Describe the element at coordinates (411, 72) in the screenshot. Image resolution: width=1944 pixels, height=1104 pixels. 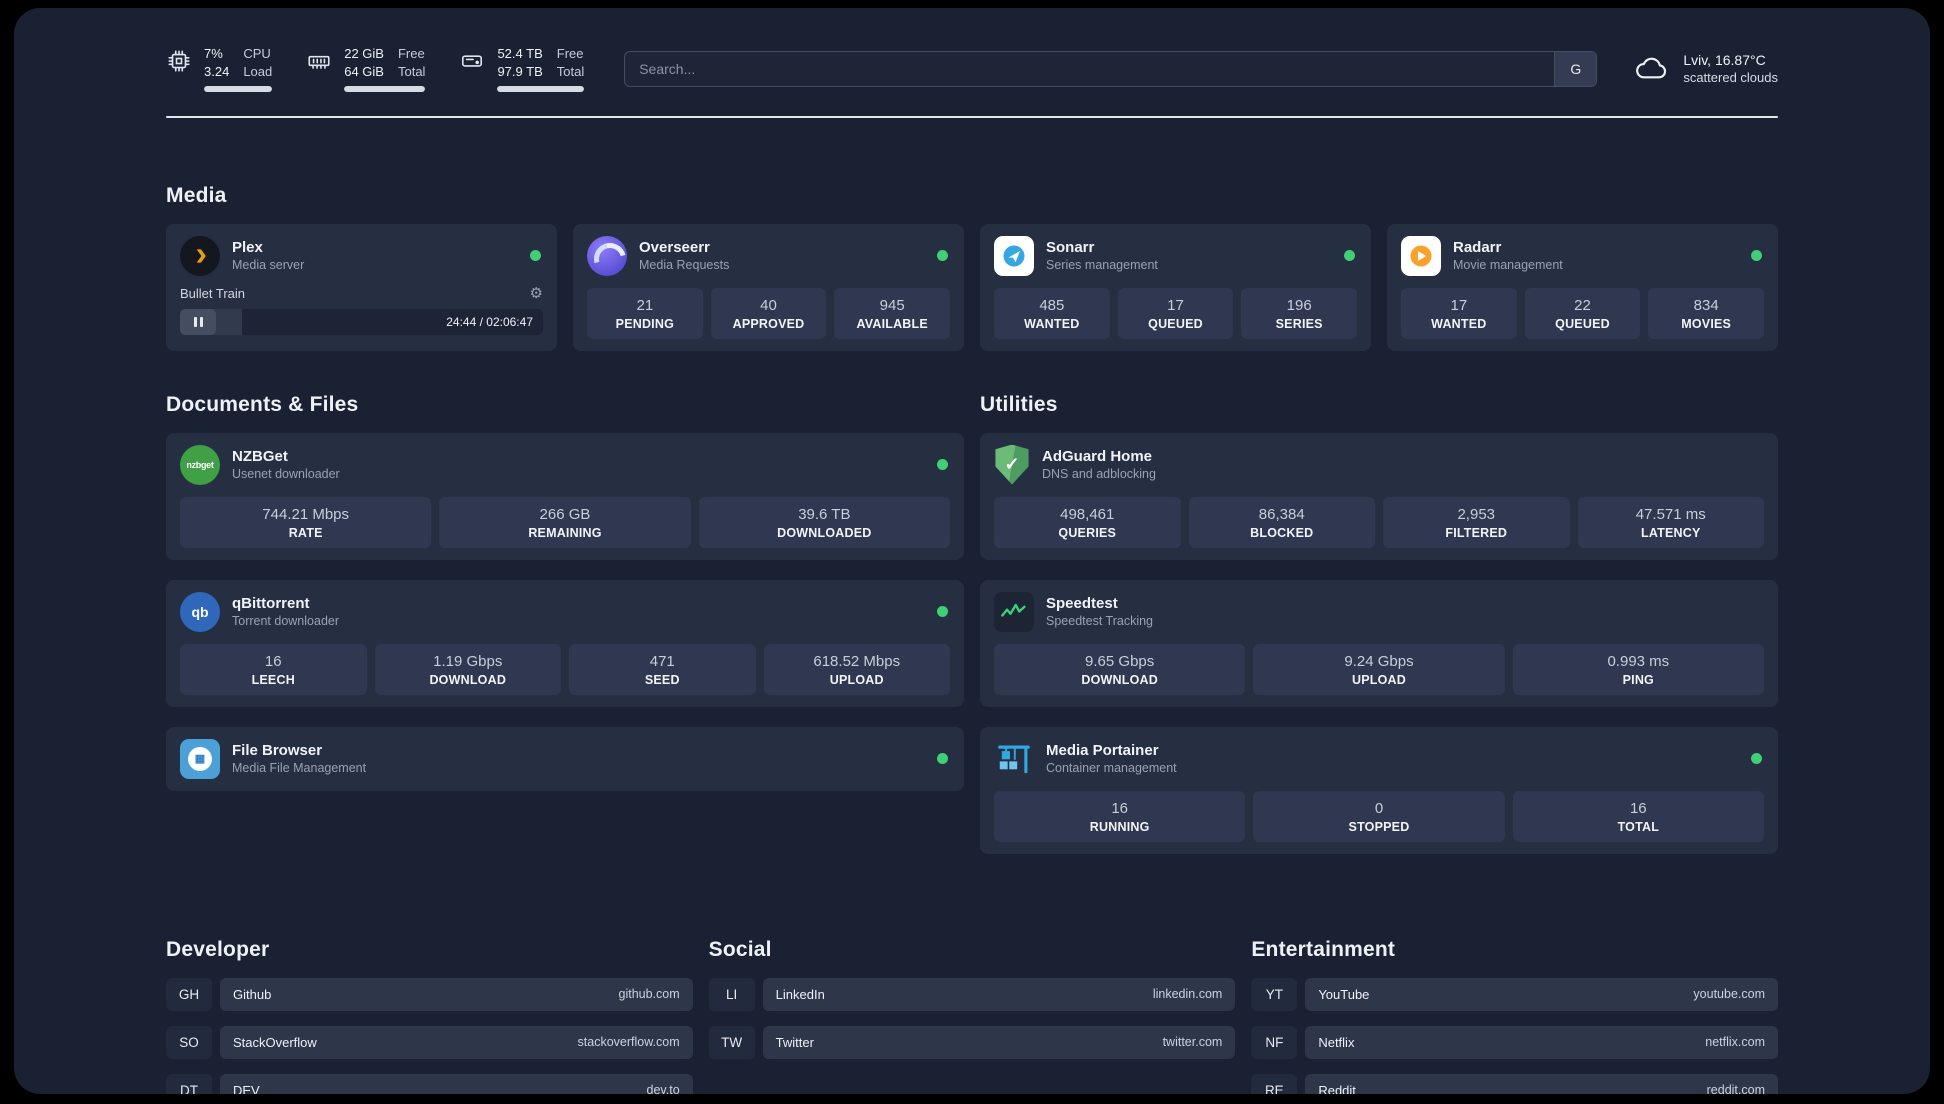
I see `memory-total-label: Total` at that location.